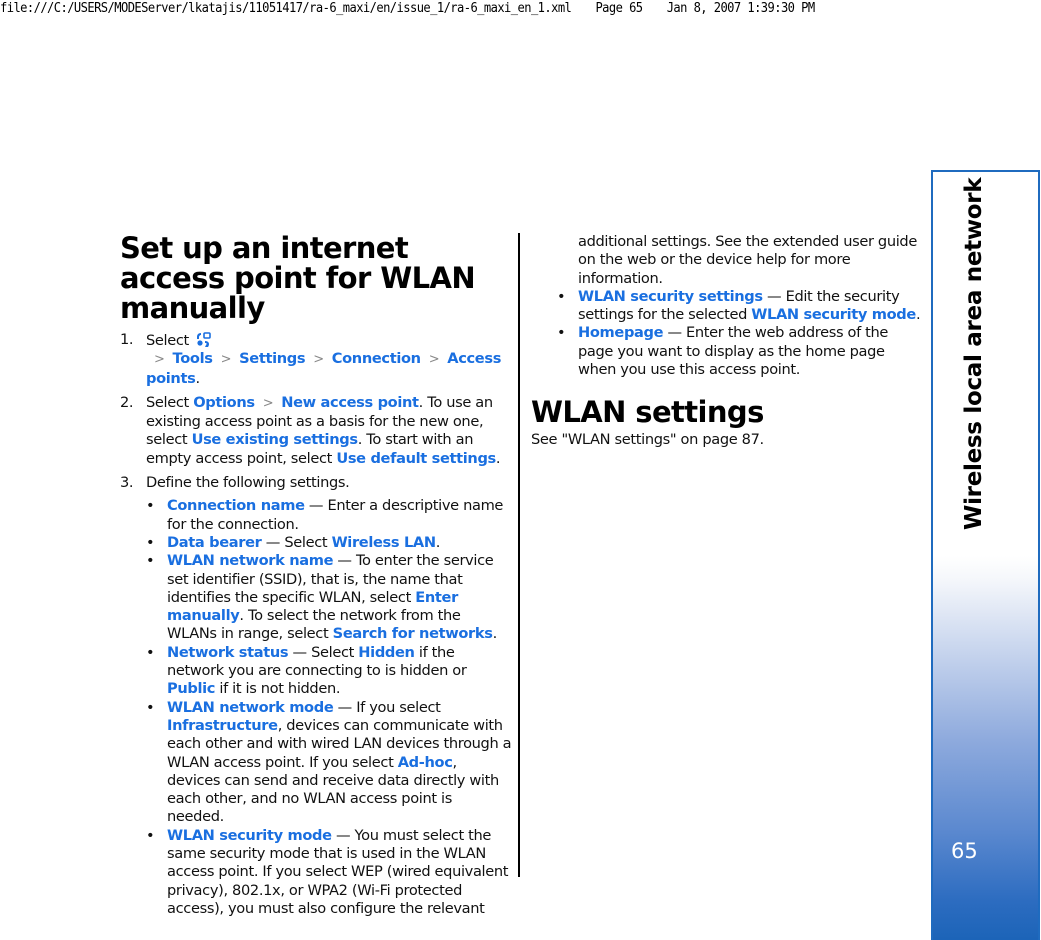 This screenshot has height=940, width=1041. What do you see at coordinates (386, 652) in the screenshot?
I see `link-hidden: Hidden` at bounding box center [386, 652].